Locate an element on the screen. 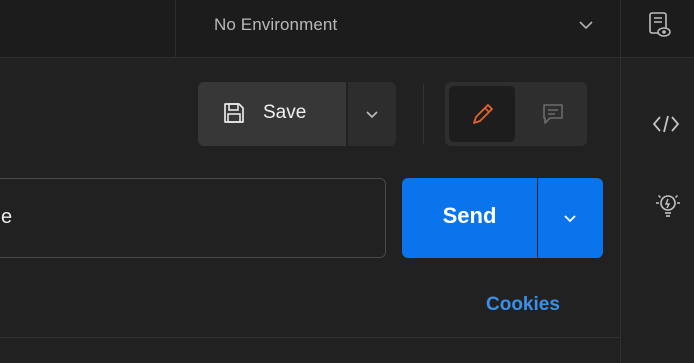 This screenshot has width=694, height=363. send-options-button is located at coordinates (570, 218).